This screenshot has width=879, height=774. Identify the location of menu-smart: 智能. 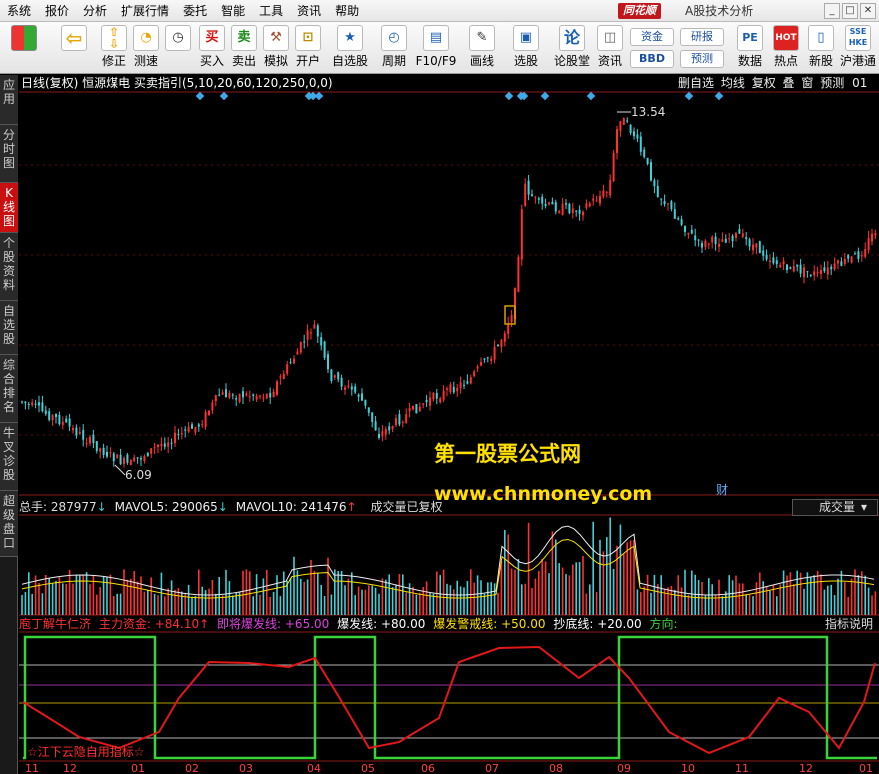
(233, 11).